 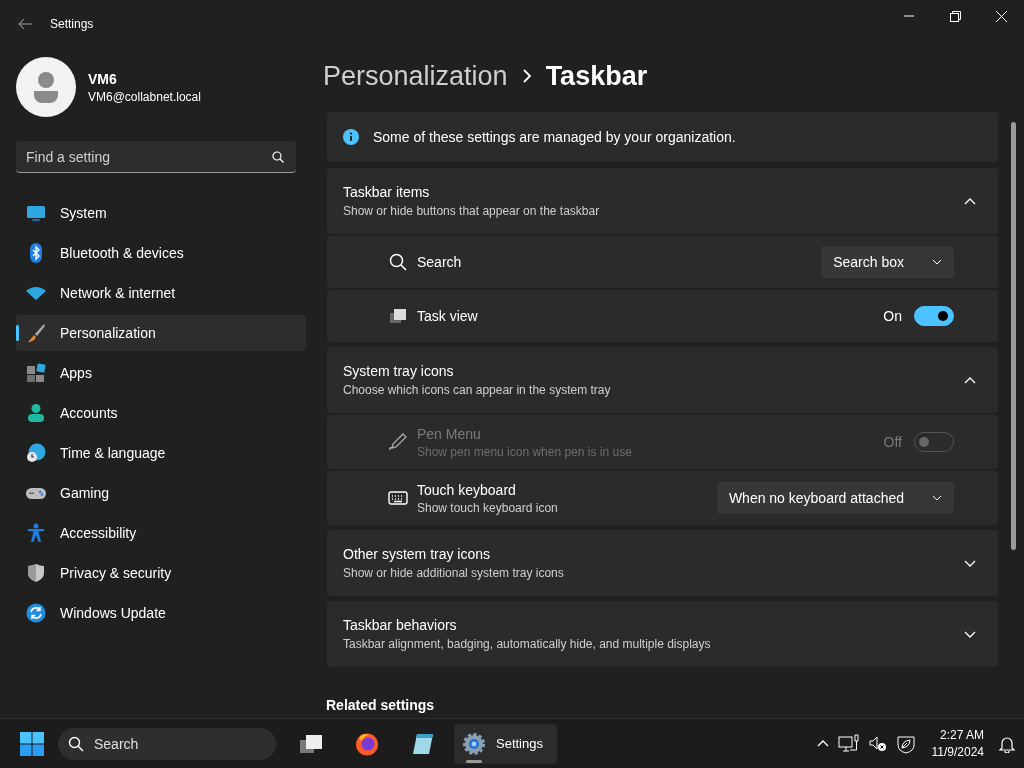 What do you see at coordinates (554, 137) in the screenshot?
I see `info-text: Some of these settings are managed by your organization.` at bounding box center [554, 137].